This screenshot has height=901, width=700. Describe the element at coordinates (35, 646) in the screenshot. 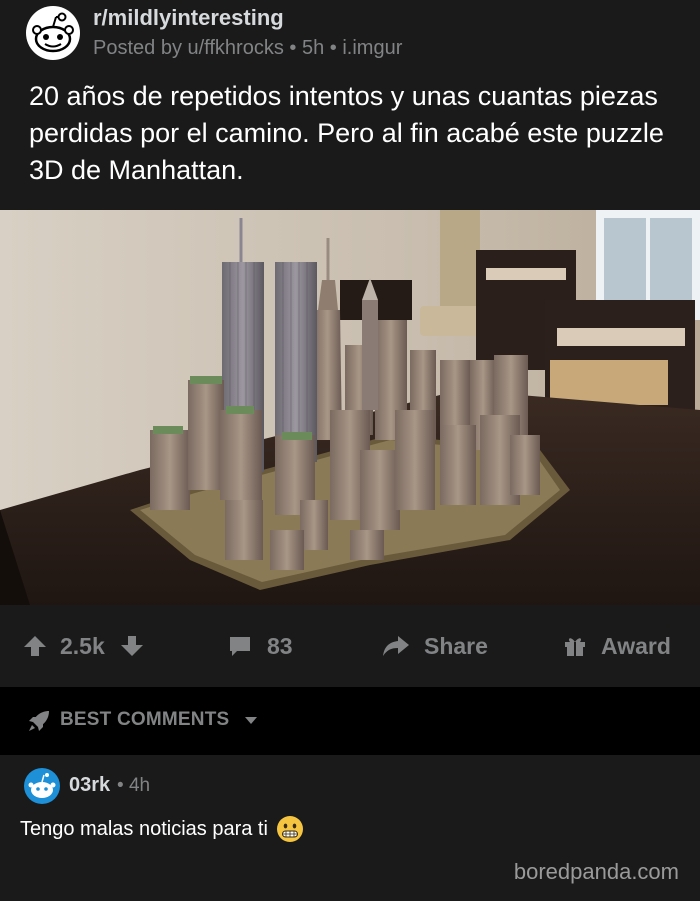

I see `arrow-up-icon` at that location.